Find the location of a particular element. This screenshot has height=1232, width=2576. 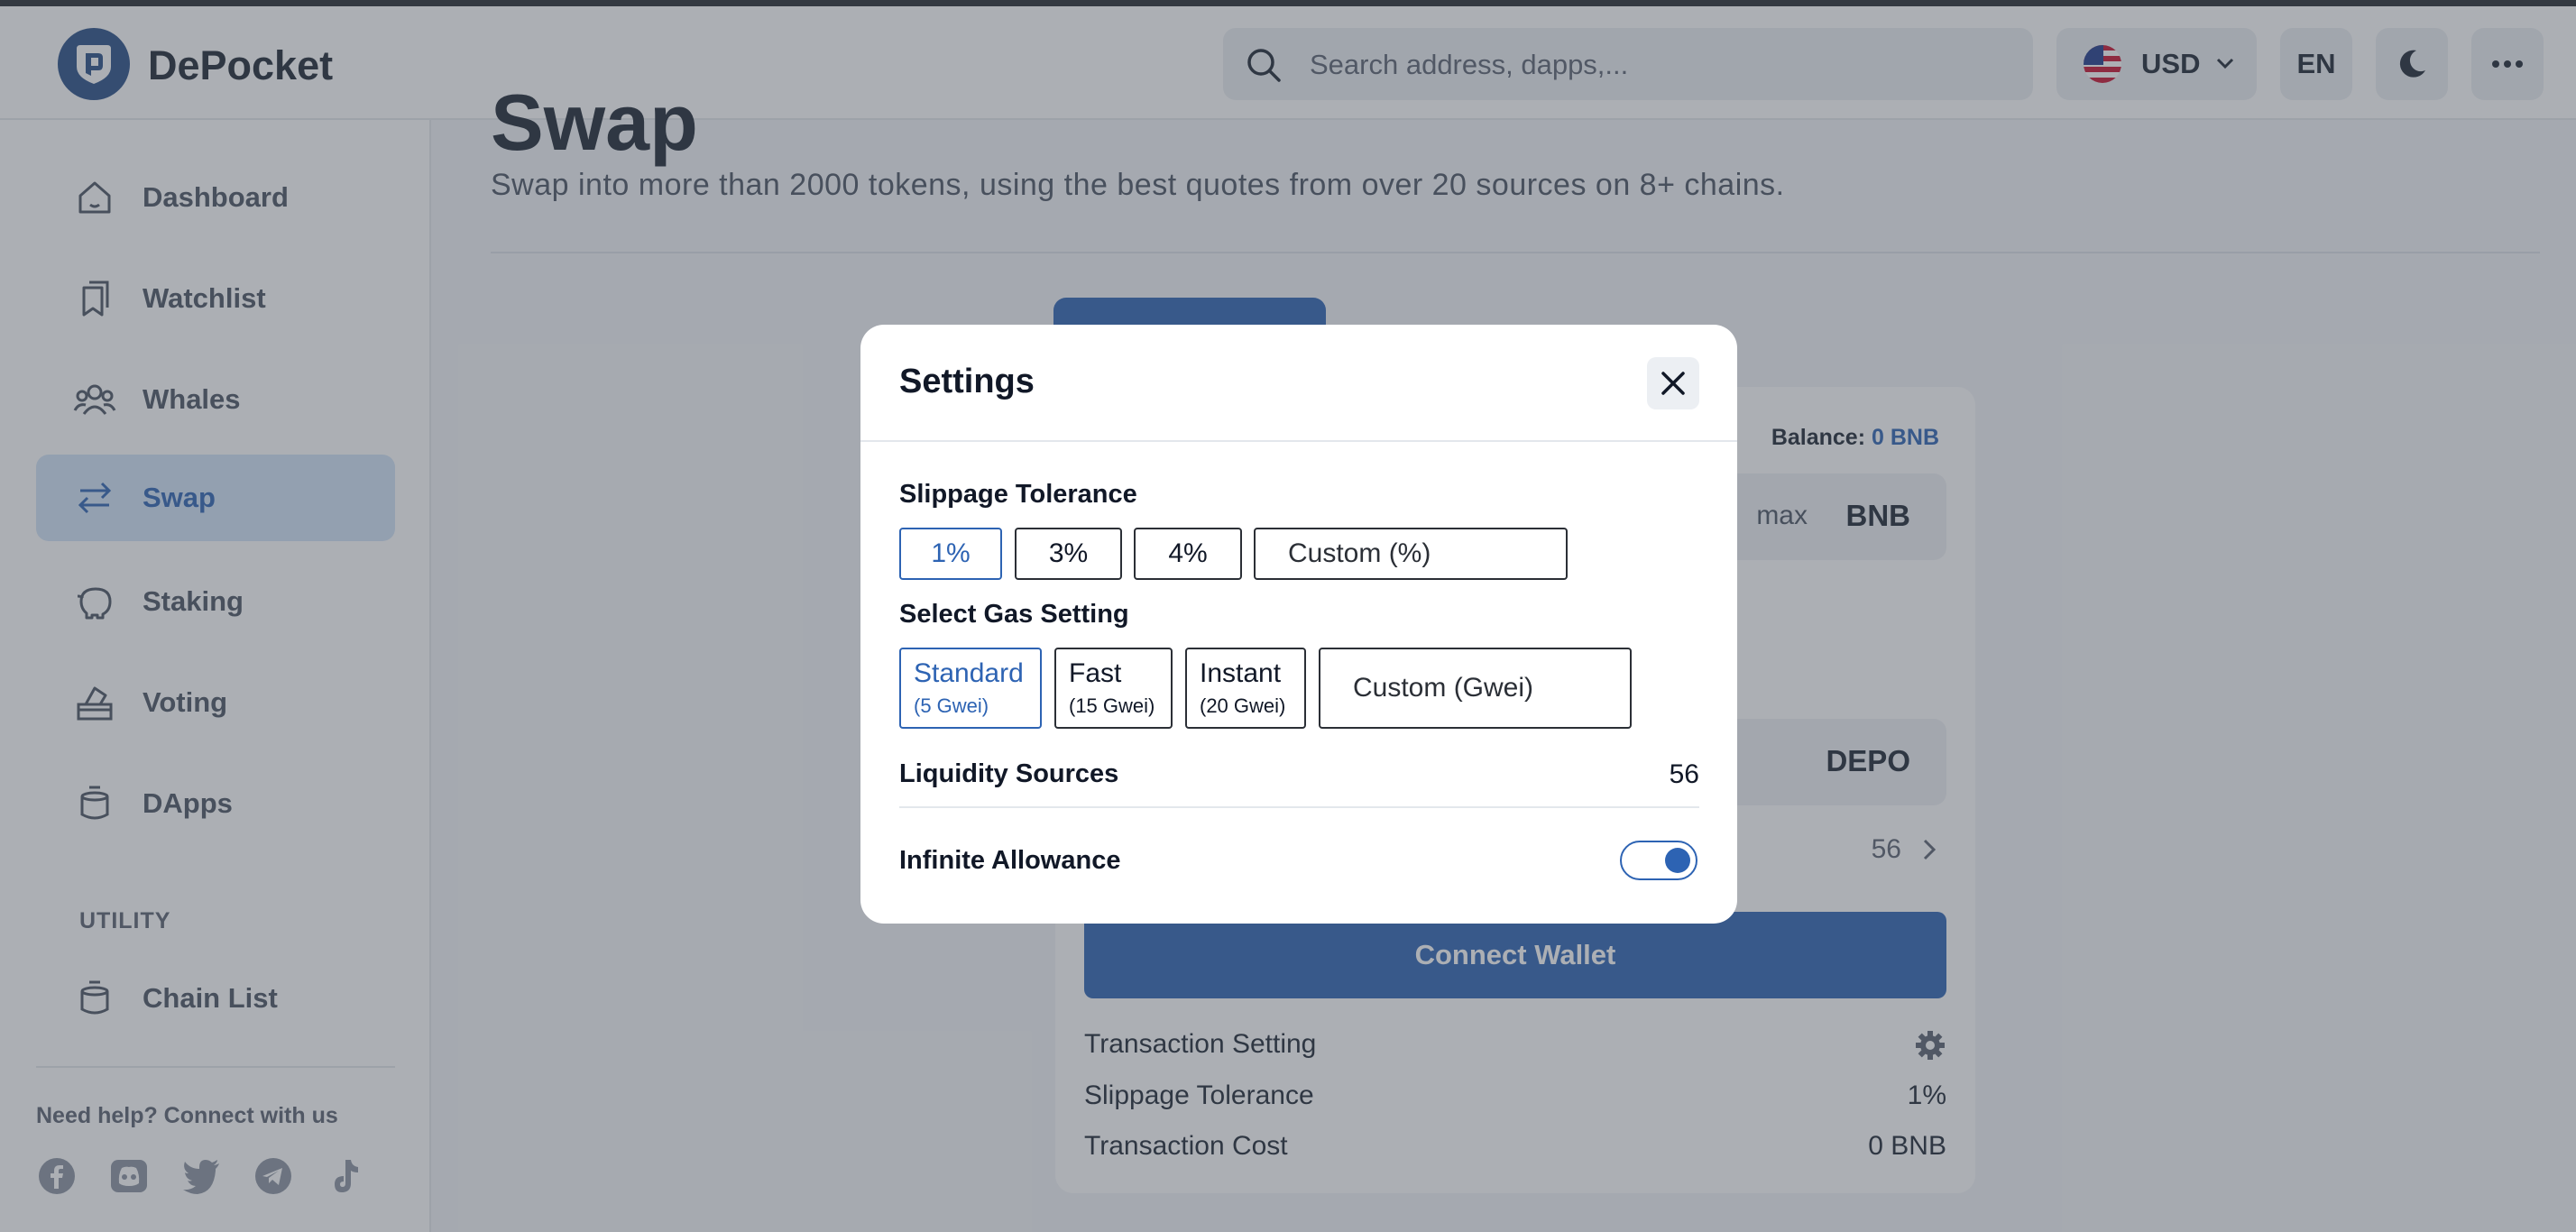

gas-heading: Select Gas Setting is located at coordinates (1014, 615).